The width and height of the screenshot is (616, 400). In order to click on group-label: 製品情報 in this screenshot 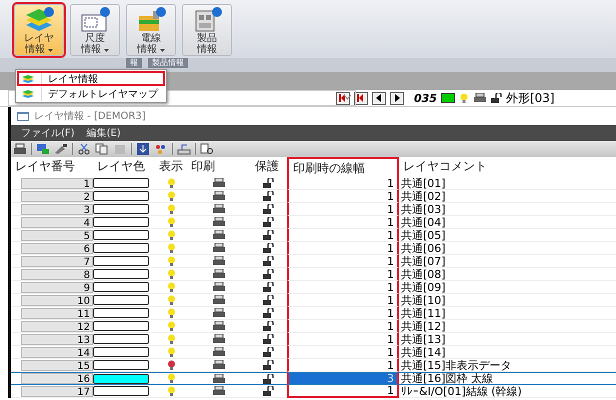, I will do `click(168, 63)`.